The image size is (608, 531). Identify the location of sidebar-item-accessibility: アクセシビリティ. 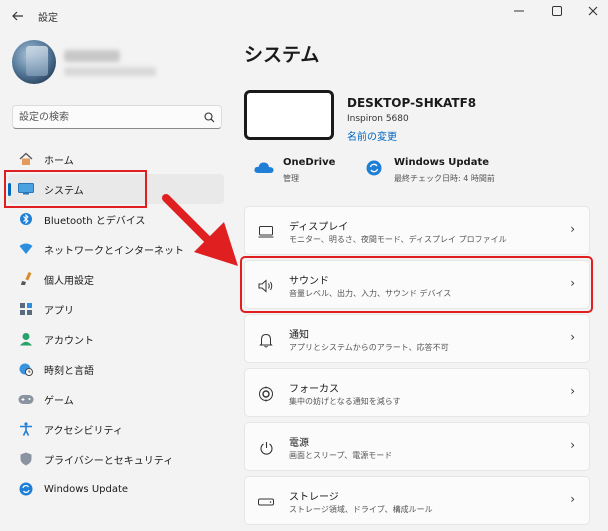
(116, 429).